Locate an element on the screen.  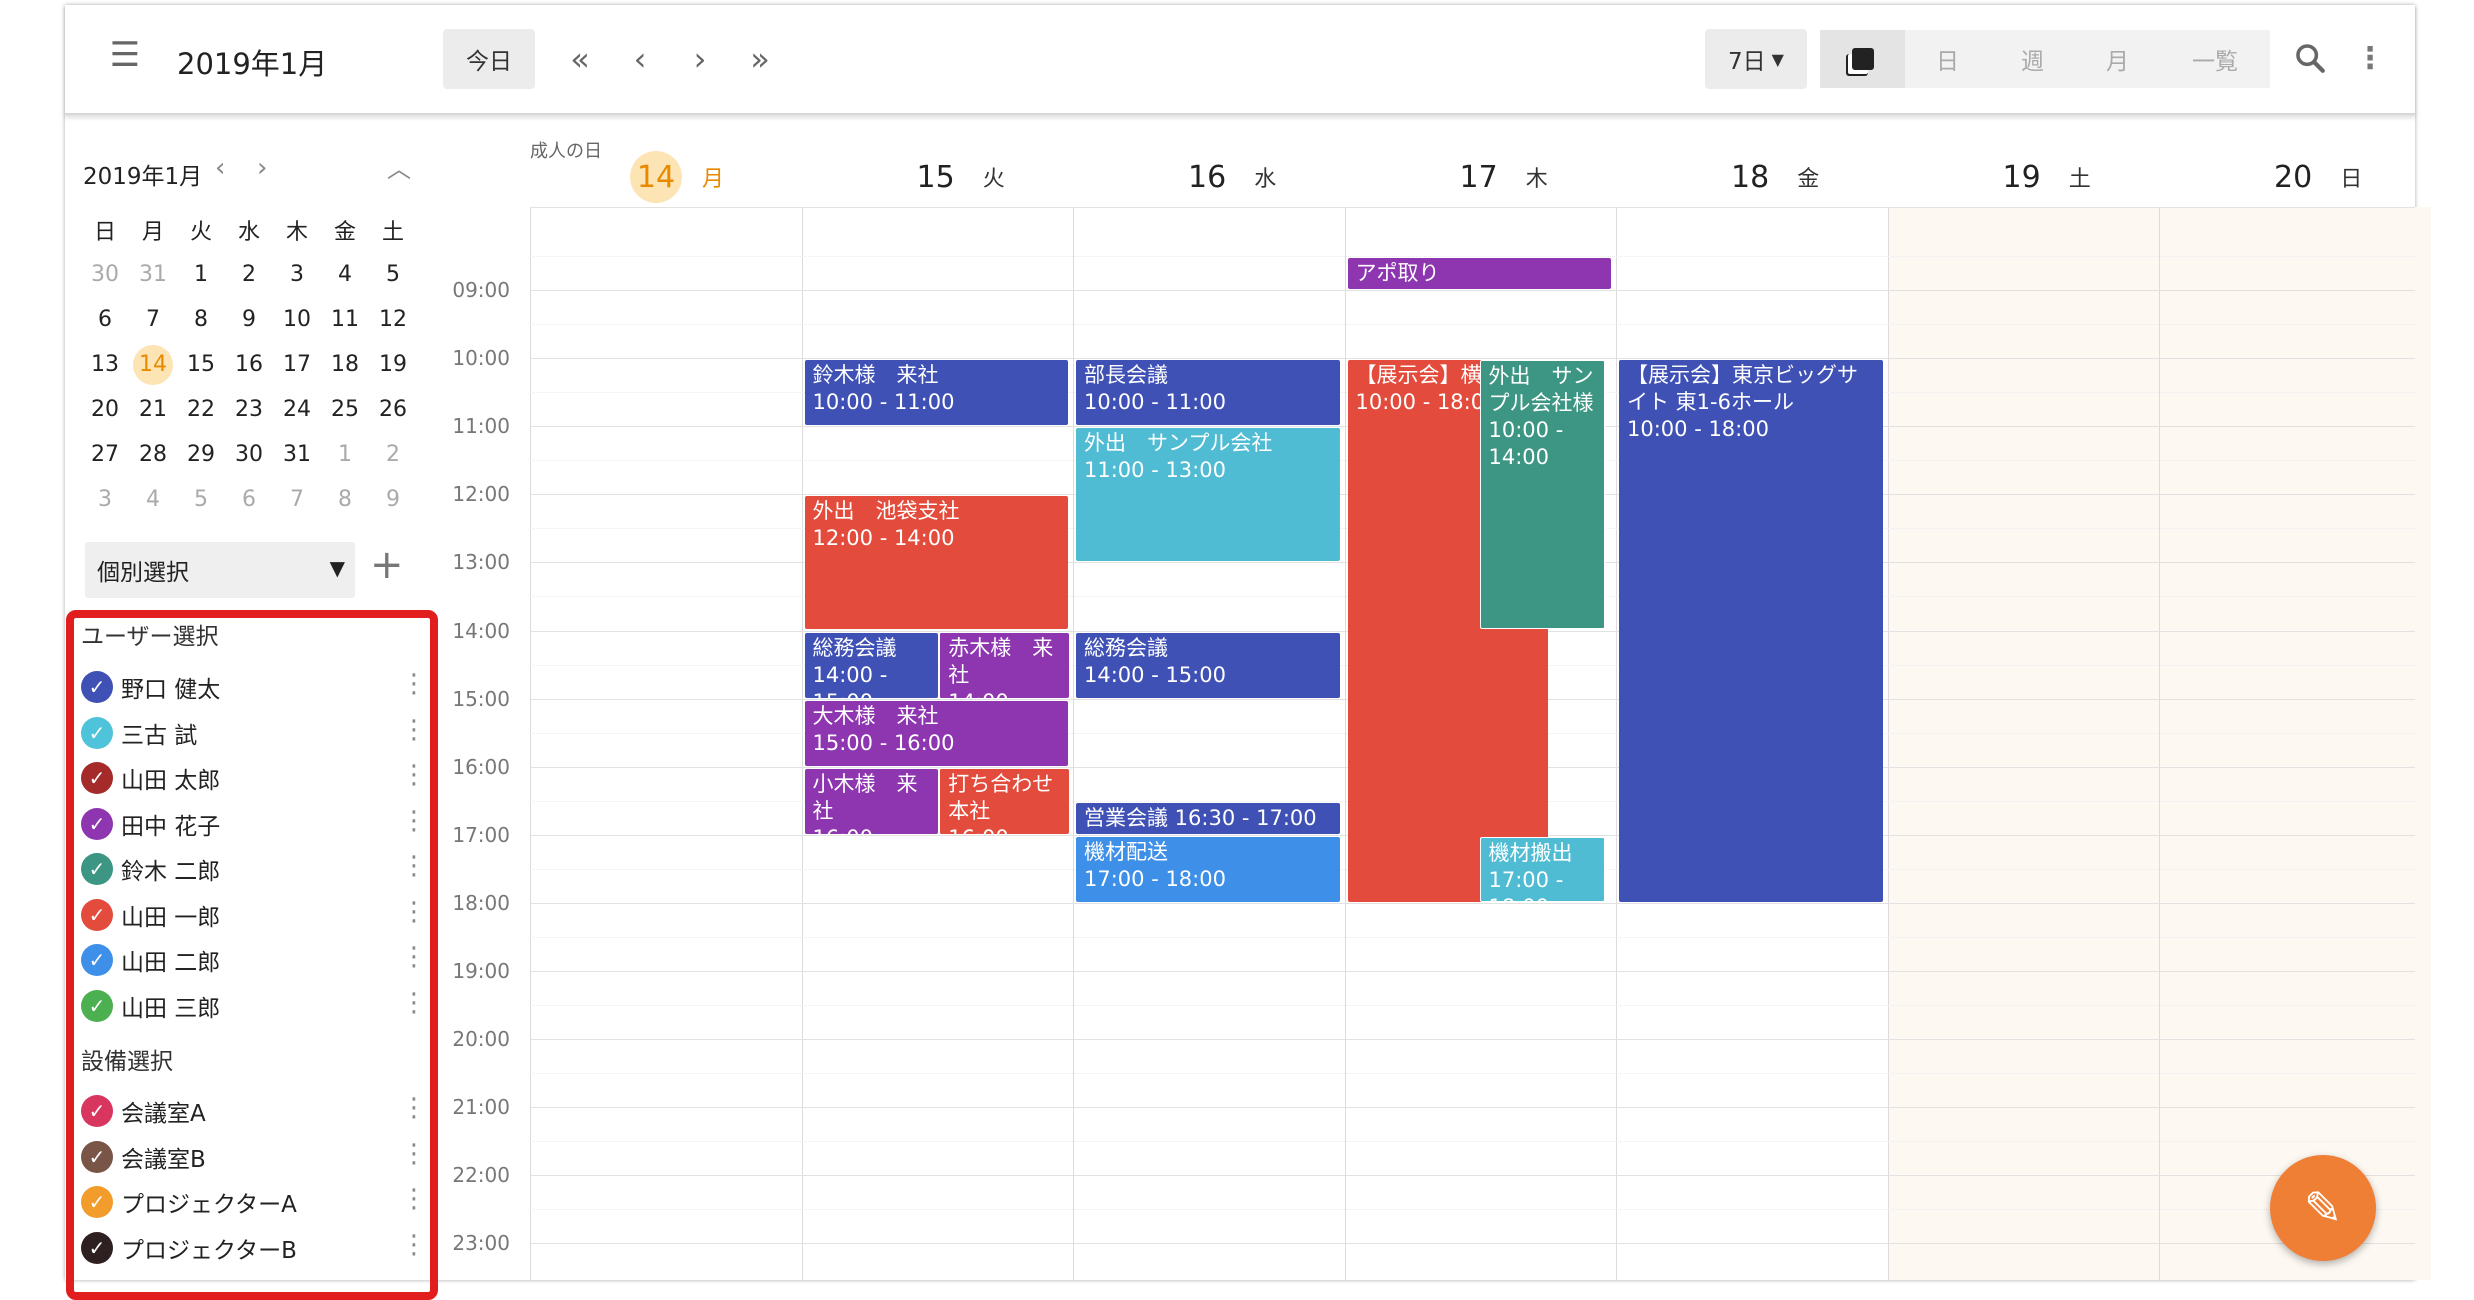
mini-day: 27 is located at coordinates (105, 454).